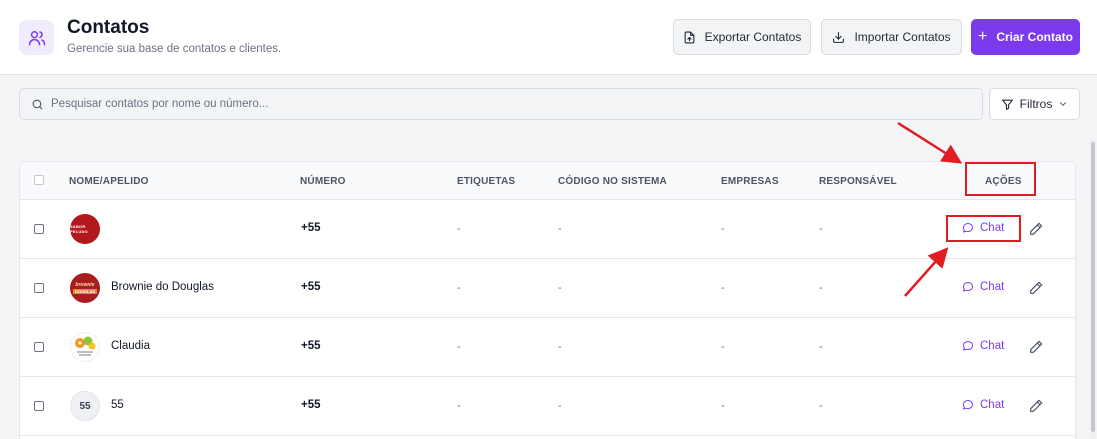  I want to click on avatar: brownie DOUGLAS, so click(85, 288).